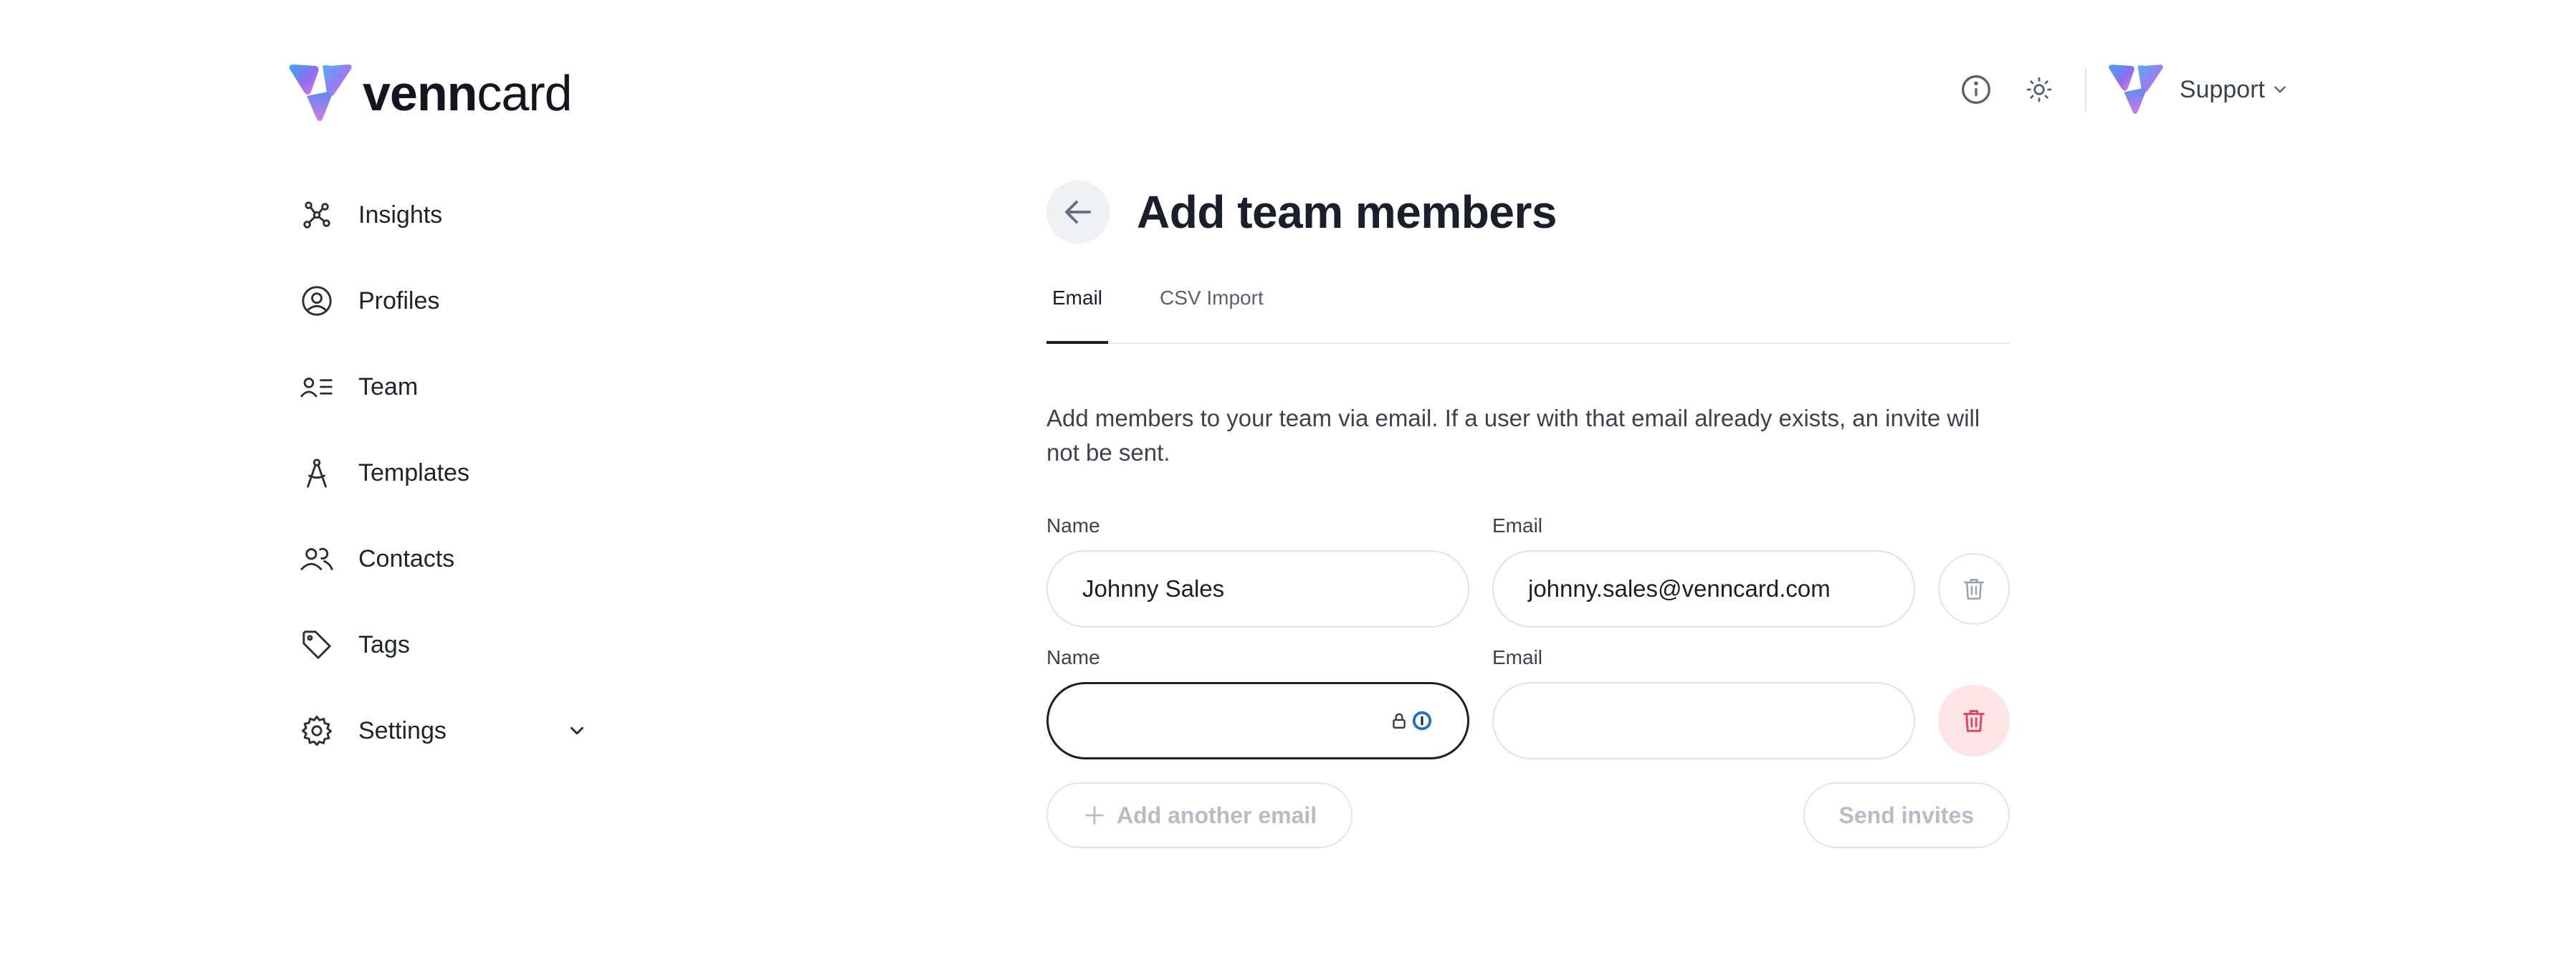 The height and width of the screenshot is (960, 2576). What do you see at coordinates (316, 644) in the screenshot?
I see `tag-icon` at bounding box center [316, 644].